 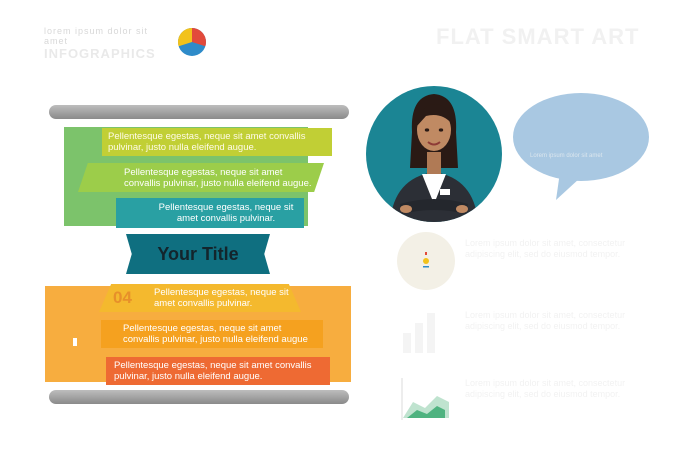 I want to click on brand-tagline: lorem ipsum dolor sit amet, so click(x=96, y=36).